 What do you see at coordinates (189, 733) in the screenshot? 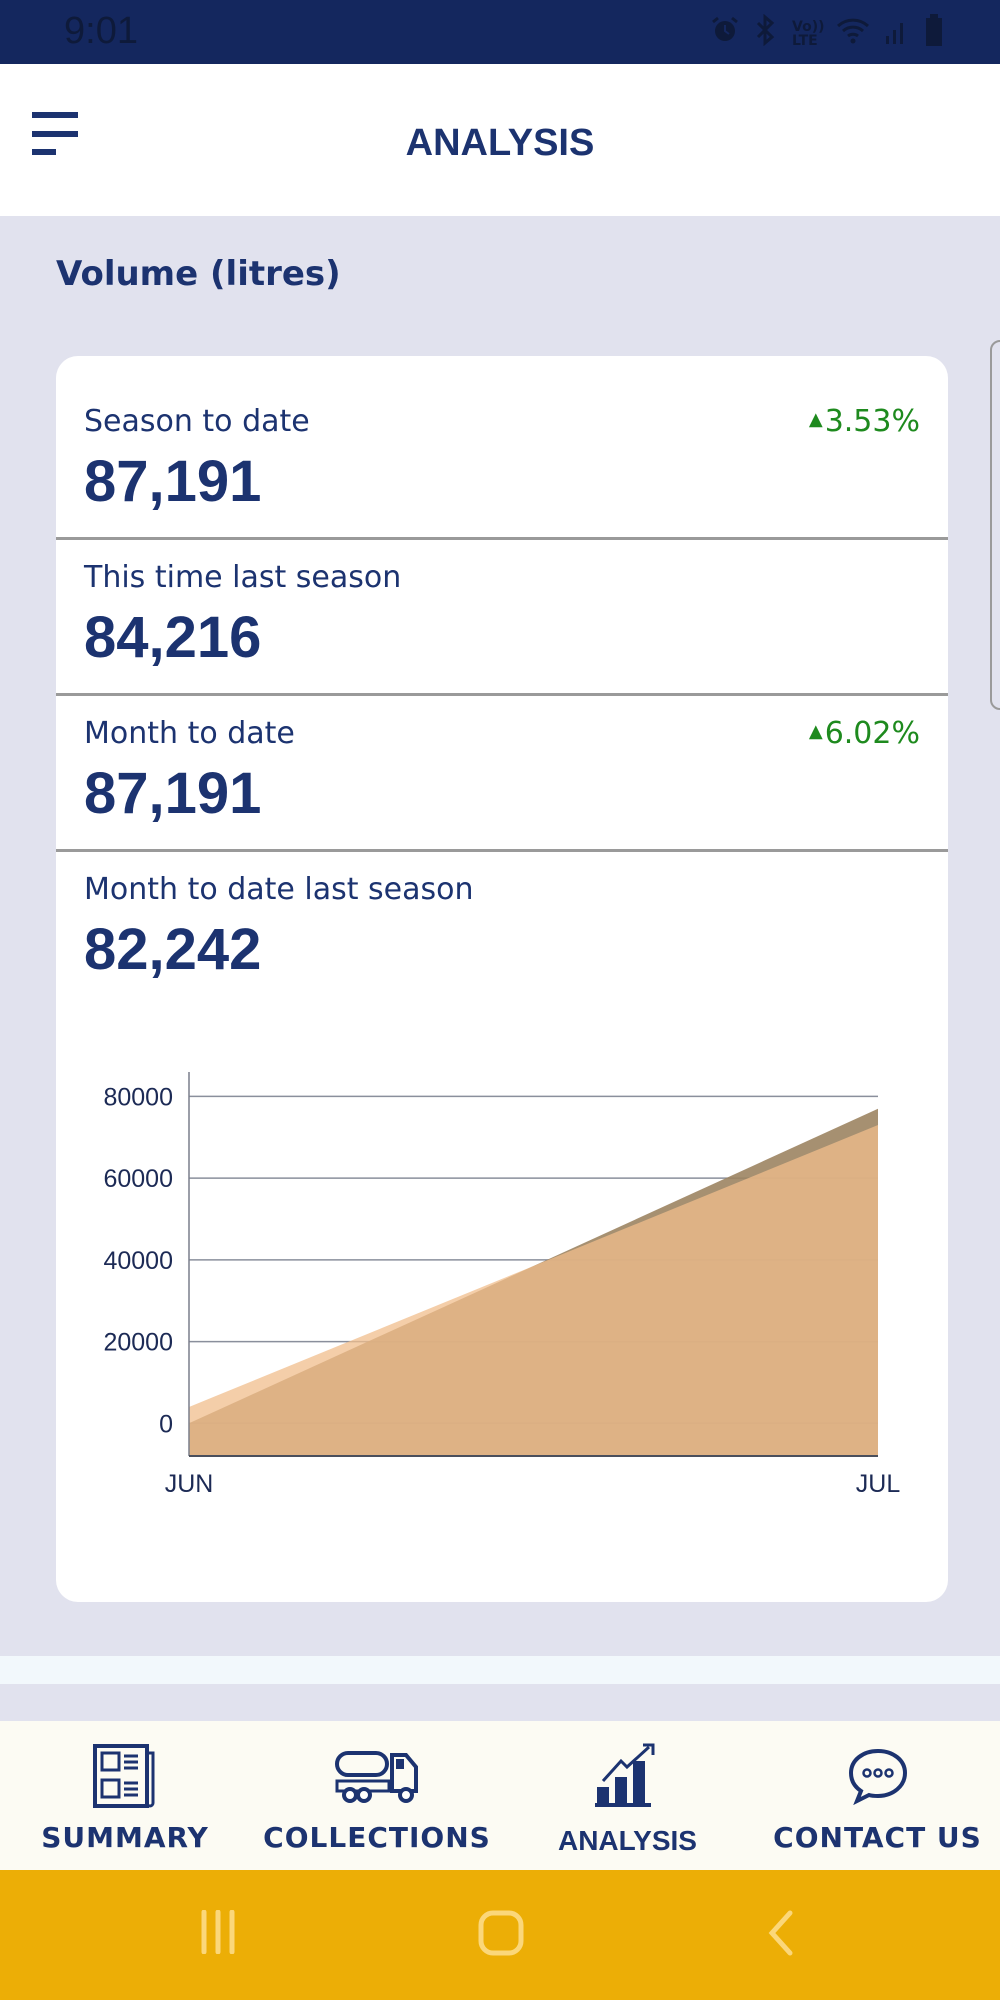
I see `stat-label: Month to date` at bounding box center [189, 733].